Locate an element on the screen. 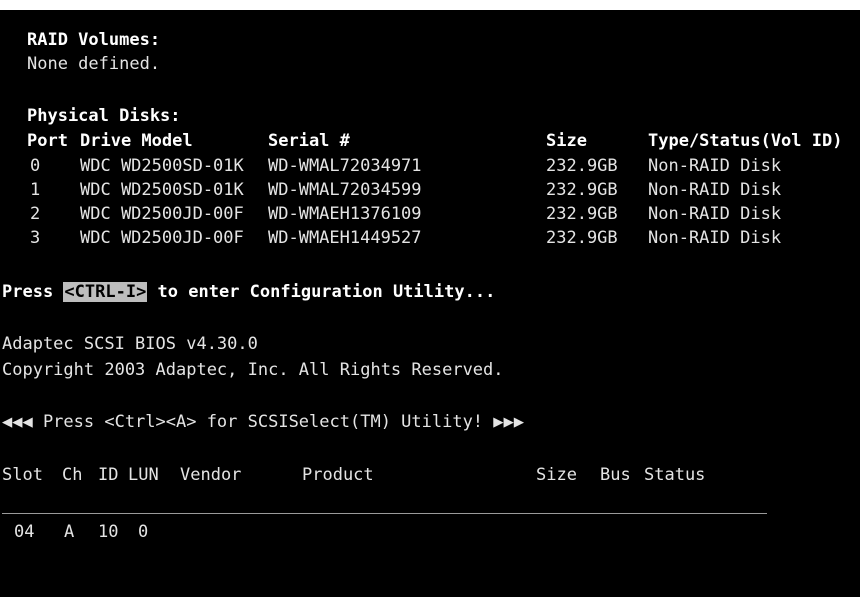 The height and width of the screenshot is (597, 860). disk-port: 1 is located at coordinates (35, 190).